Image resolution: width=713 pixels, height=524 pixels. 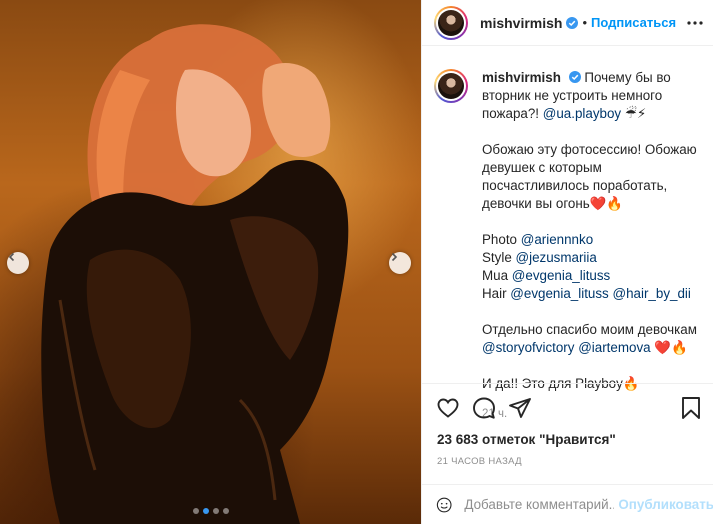 I want to click on comment-bar: Опубликовать, so click(x=567, y=504).